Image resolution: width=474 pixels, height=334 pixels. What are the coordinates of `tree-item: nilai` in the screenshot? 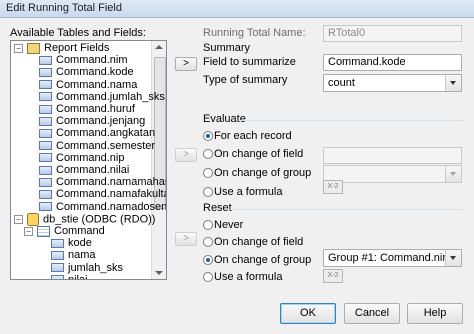 It's located at (69, 276).